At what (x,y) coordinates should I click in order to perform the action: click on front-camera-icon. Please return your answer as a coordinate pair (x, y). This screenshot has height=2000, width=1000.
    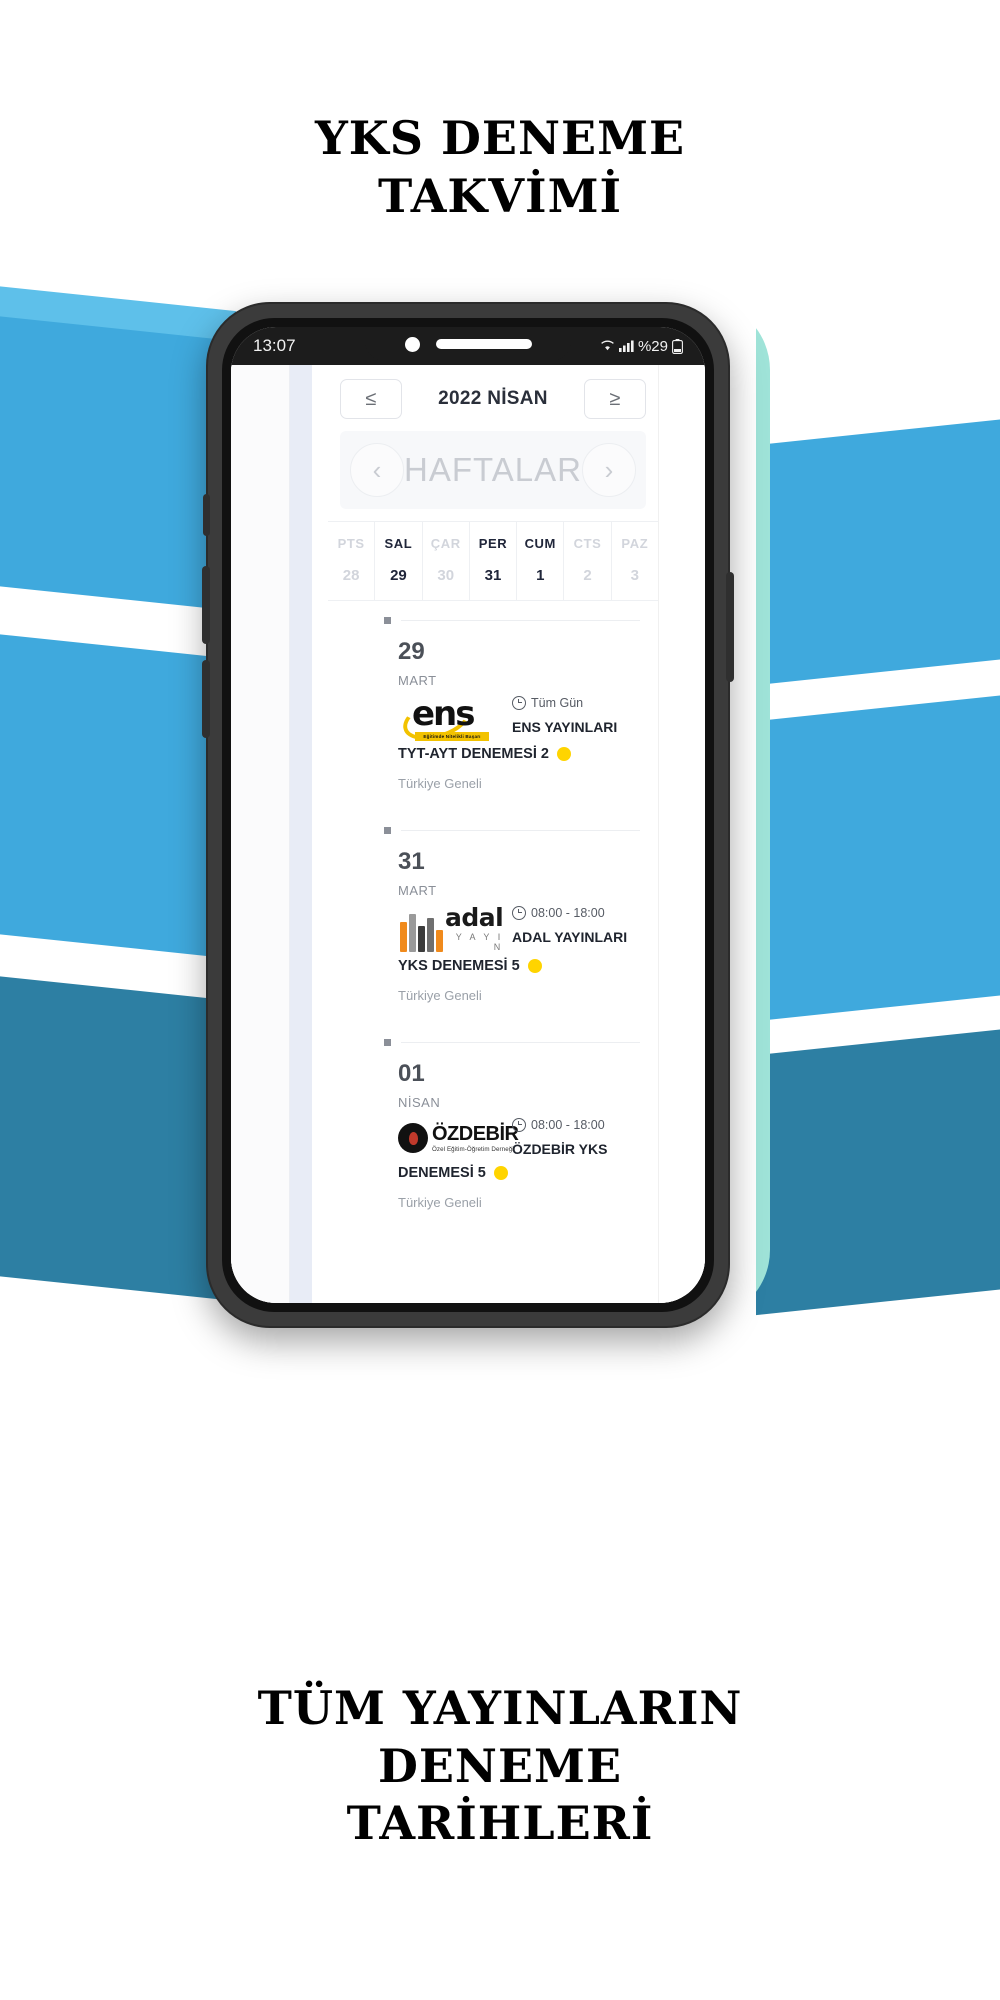
    Looking at the image, I should click on (412, 344).